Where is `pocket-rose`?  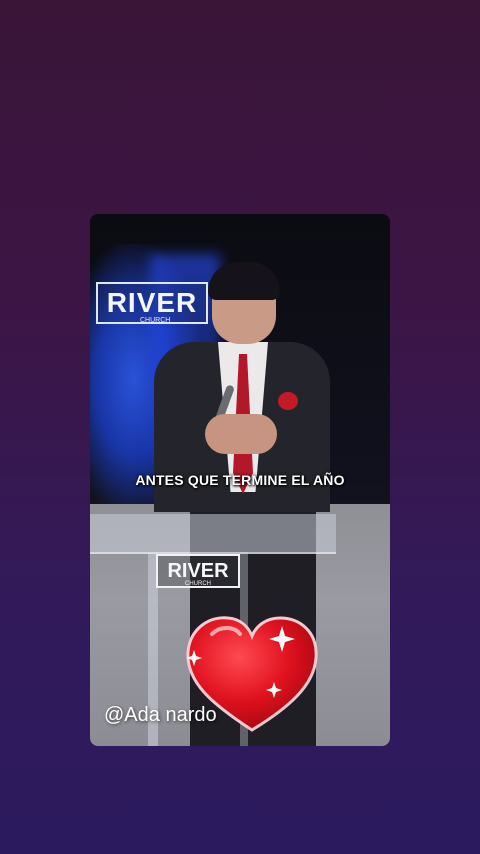 pocket-rose is located at coordinates (288, 401).